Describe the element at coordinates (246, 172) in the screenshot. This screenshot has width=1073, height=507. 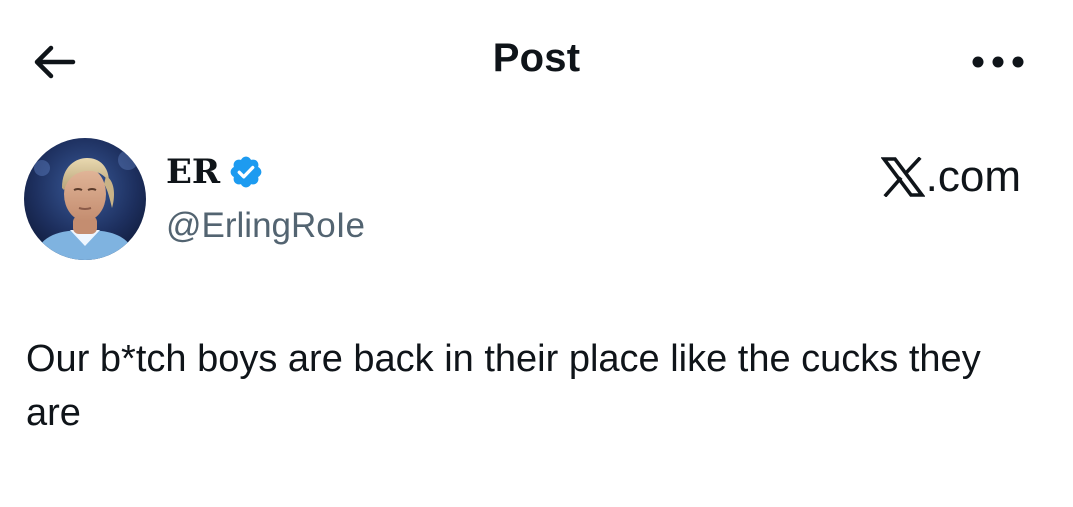
I see `verified-badge-icon` at that location.